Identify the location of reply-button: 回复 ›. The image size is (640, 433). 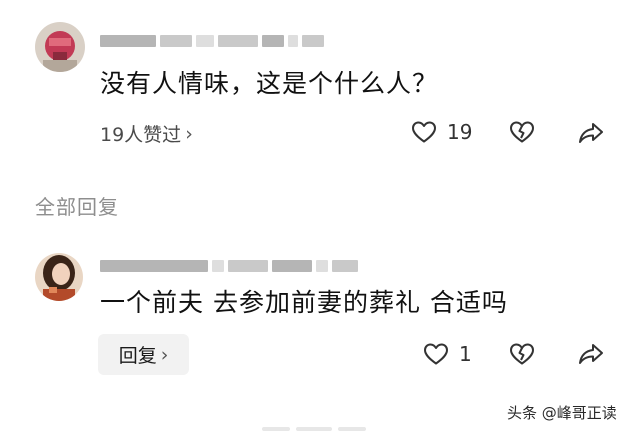
(143, 354).